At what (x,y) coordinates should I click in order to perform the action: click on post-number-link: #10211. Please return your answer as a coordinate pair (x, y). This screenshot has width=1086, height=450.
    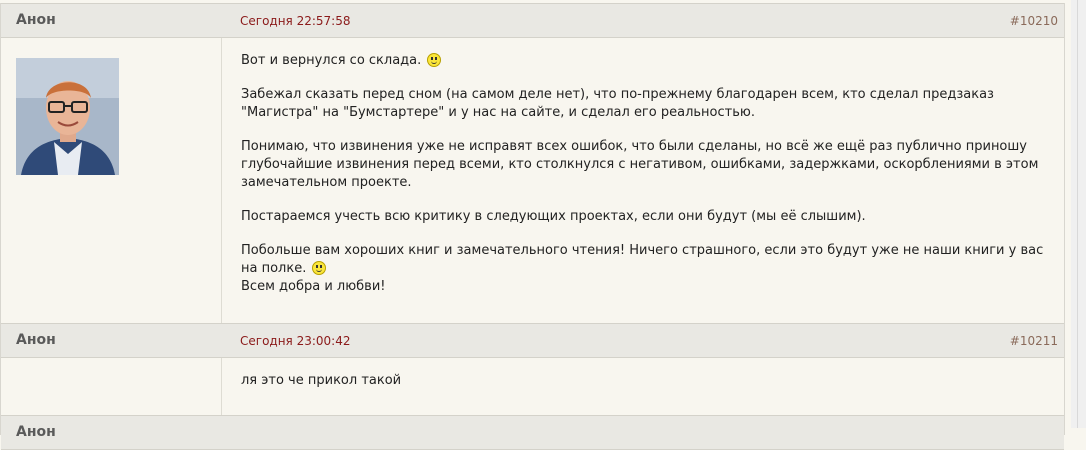
    Looking at the image, I should click on (1034, 341).